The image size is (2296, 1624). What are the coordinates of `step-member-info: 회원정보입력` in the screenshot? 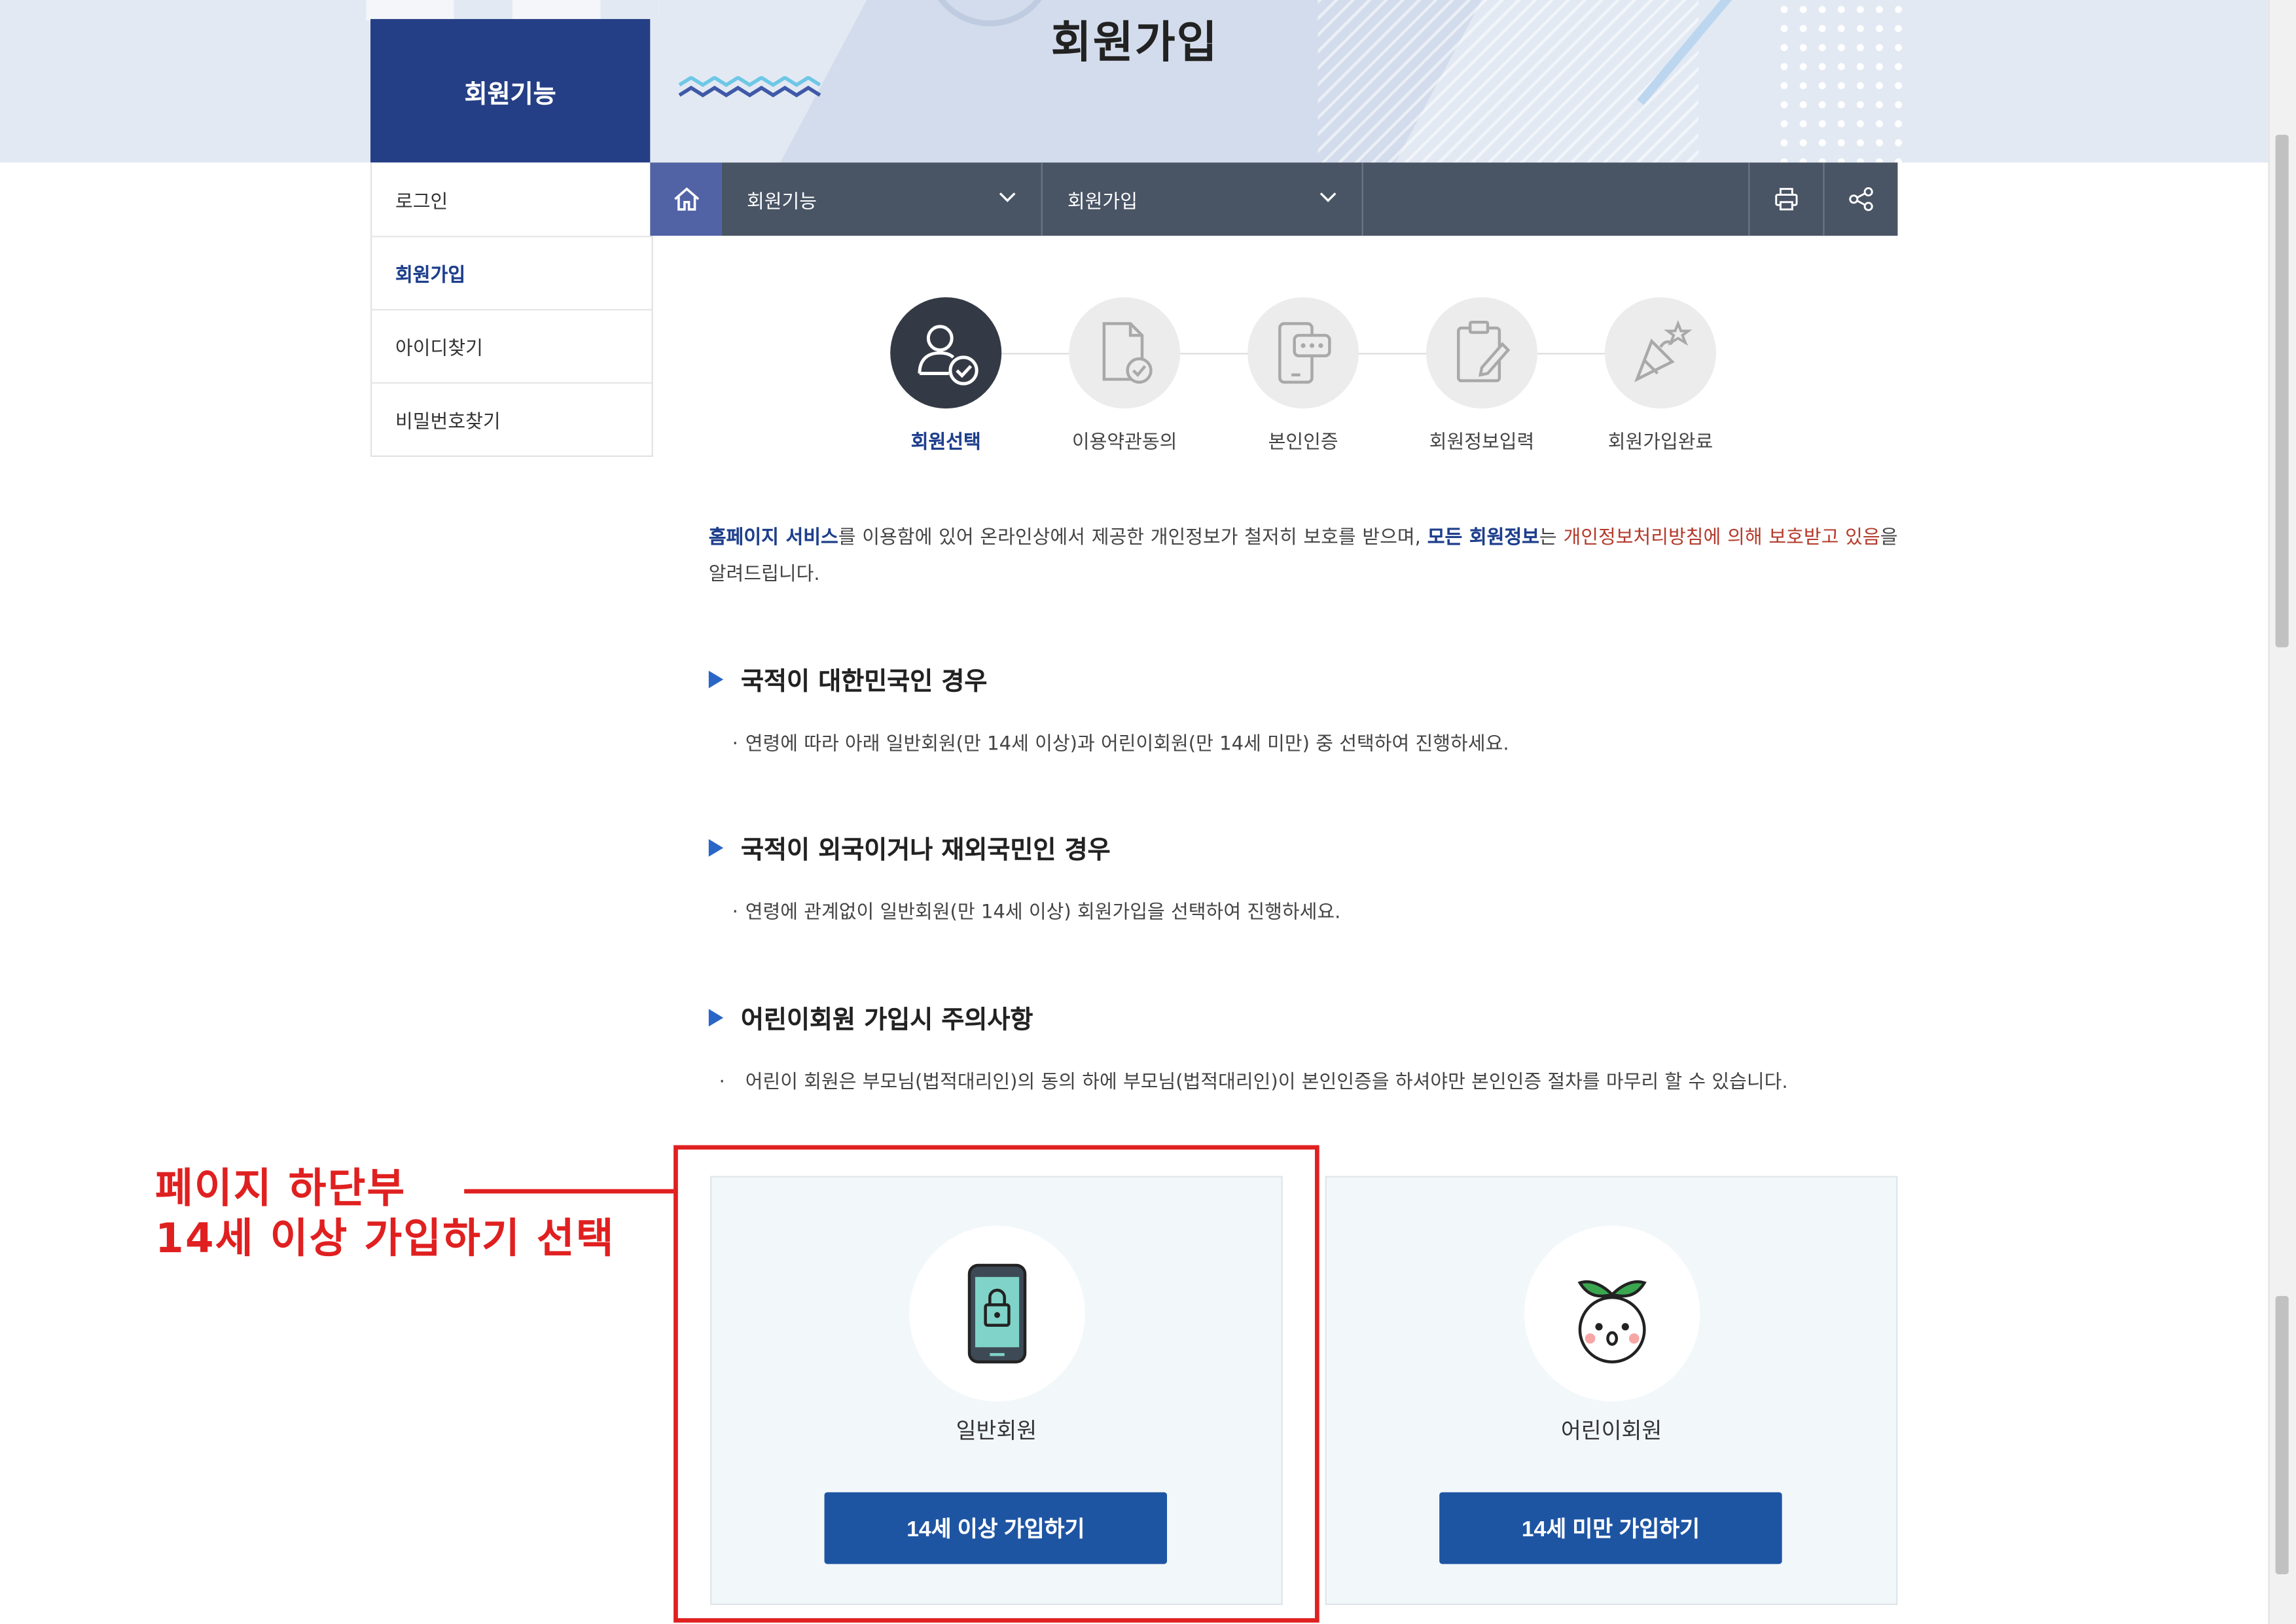 It's located at (1481, 375).